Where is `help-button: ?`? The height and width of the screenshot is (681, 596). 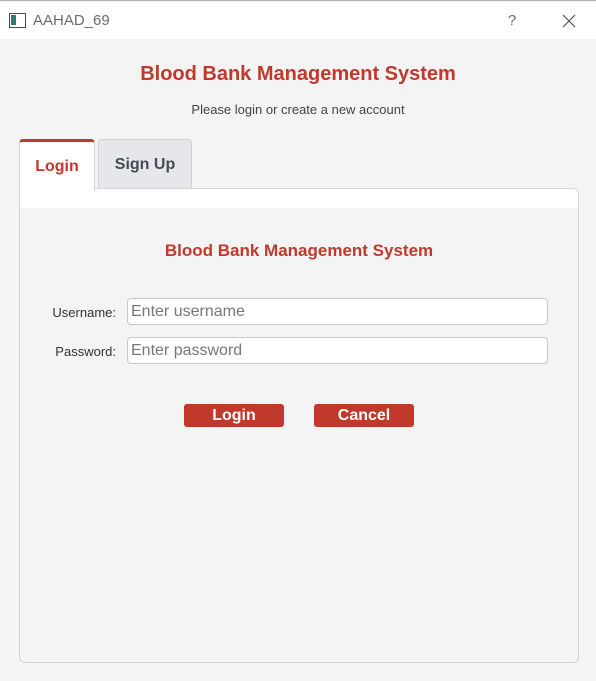 help-button: ? is located at coordinates (512, 21).